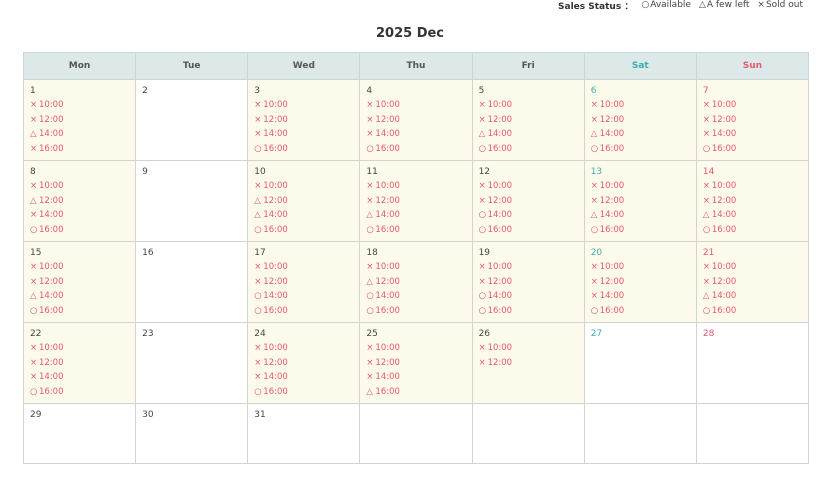  Describe the element at coordinates (418, 392) in the screenshot. I see `time-slot: △ 16:00` at that location.